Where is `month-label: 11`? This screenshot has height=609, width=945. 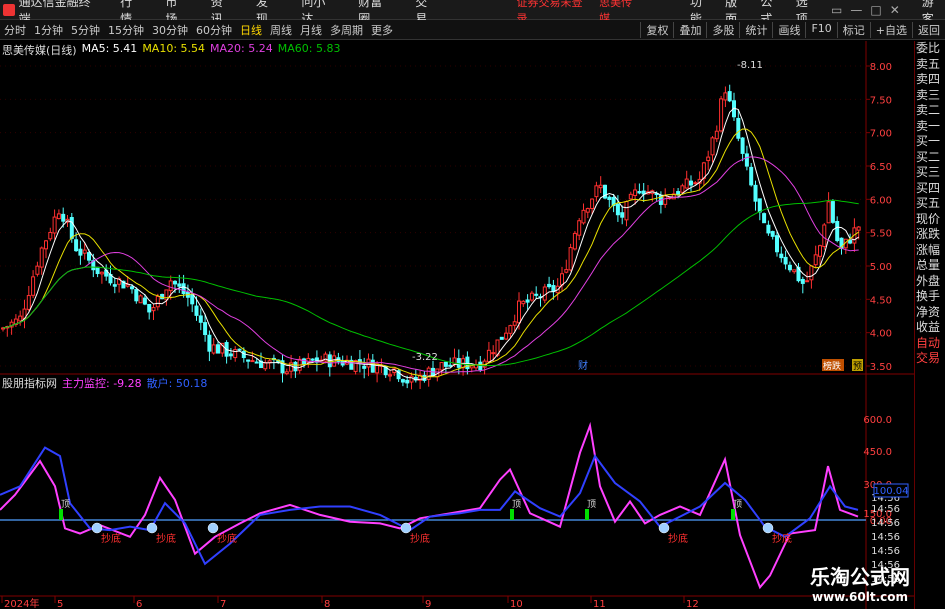
month-label: 11 is located at coordinates (599, 604).